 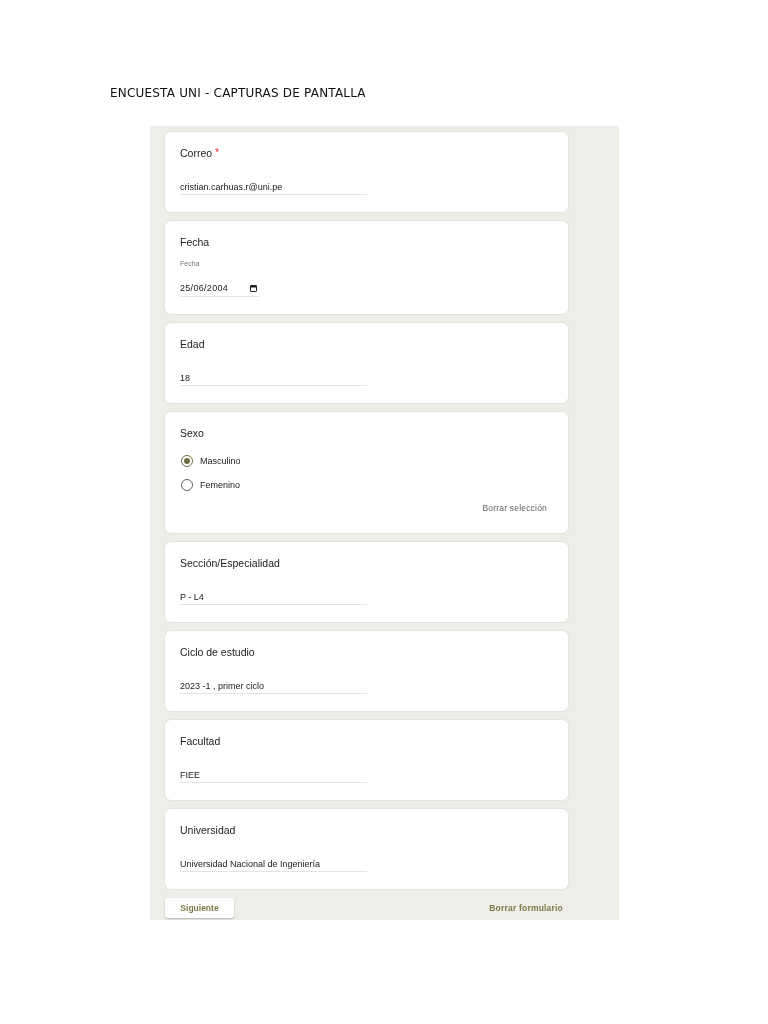 I want to click on next-button: Siguiente, so click(x=199, y=908).